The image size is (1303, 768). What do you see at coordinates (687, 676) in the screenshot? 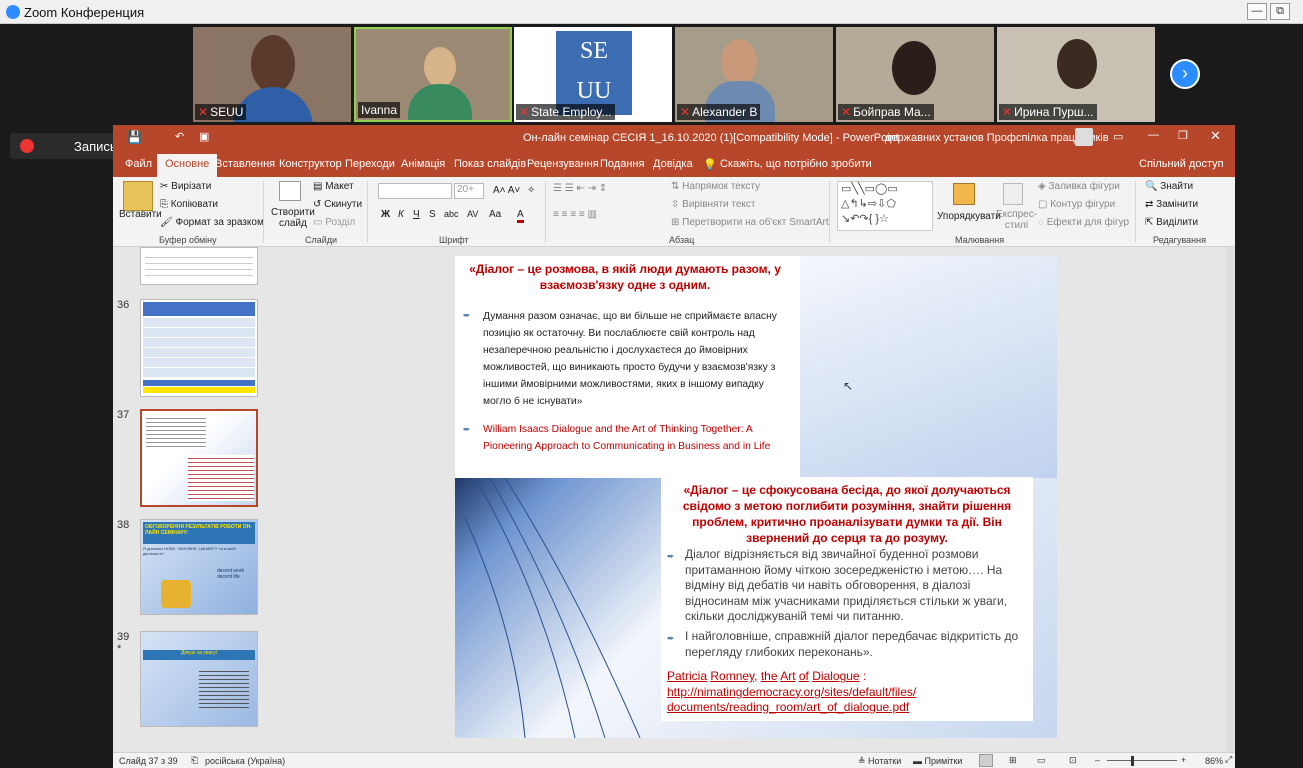
I see `citation-link: Patricia` at bounding box center [687, 676].